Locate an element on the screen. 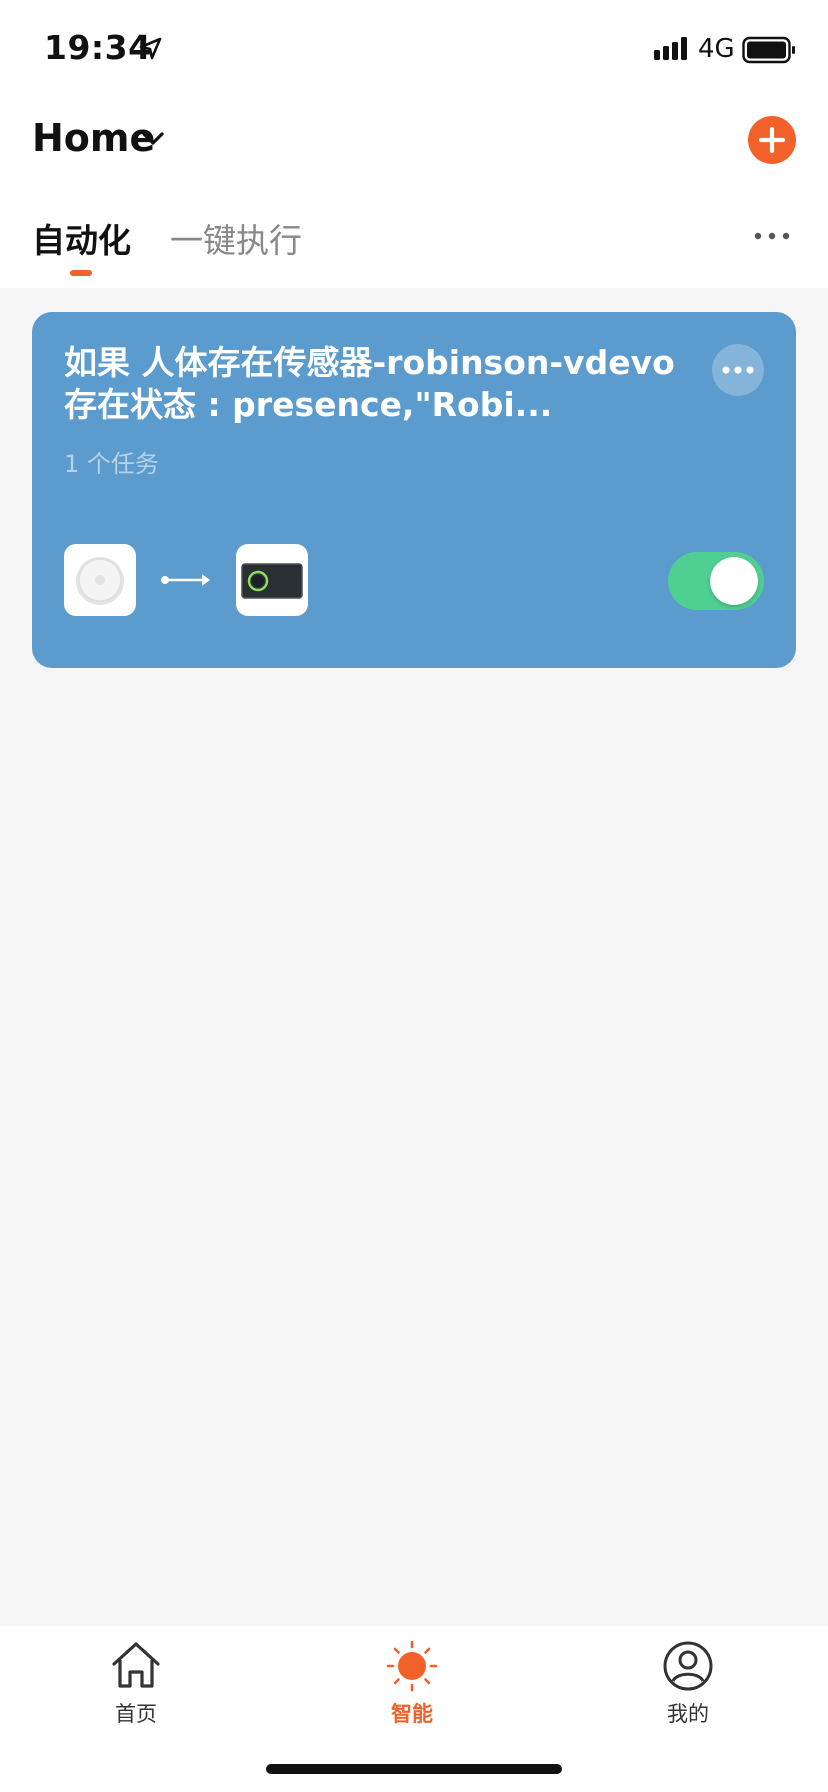 This screenshot has height=1792, width=828. nav-me-label: 我的 is located at coordinates (688, 1714).